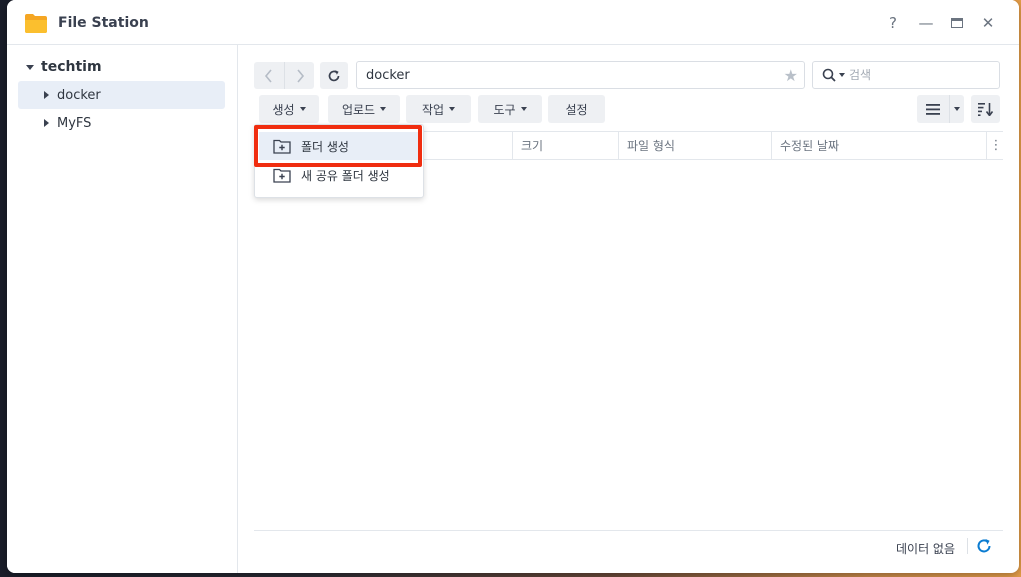  I want to click on close-button: ✕, so click(988, 23).